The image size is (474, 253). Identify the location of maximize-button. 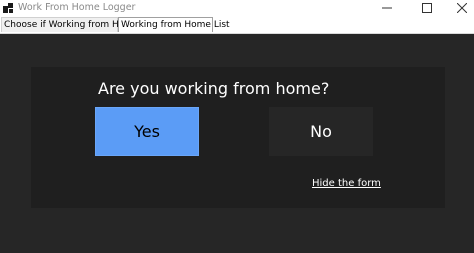
(427, 8).